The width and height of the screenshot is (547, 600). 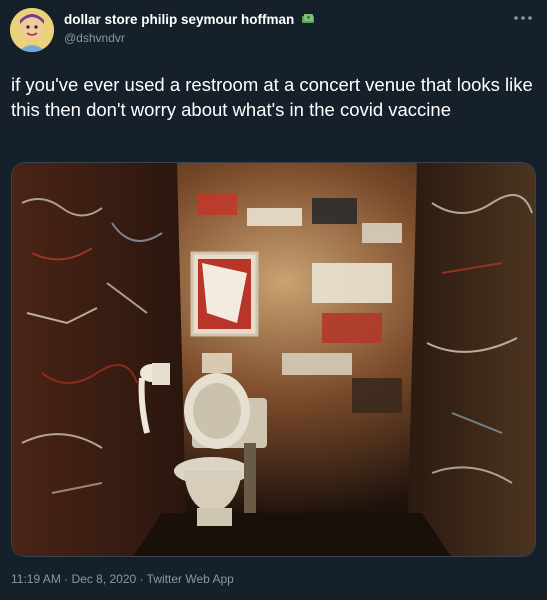 What do you see at coordinates (308, 18) in the screenshot?
I see `money-bag-icon` at bounding box center [308, 18].